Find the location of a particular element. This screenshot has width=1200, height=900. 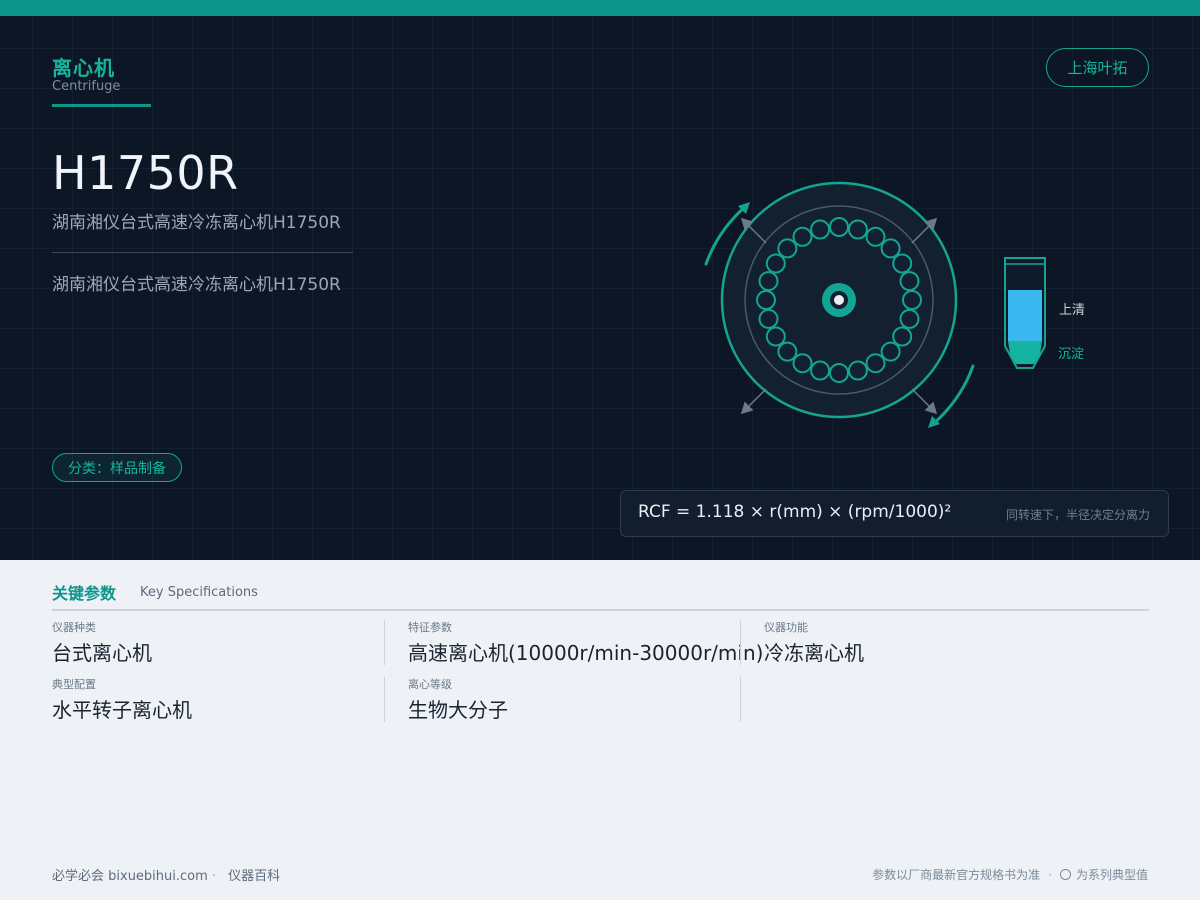

spec-value: 高速离心机(10000r/min-30000r/min) is located at coordinates (586, 653).